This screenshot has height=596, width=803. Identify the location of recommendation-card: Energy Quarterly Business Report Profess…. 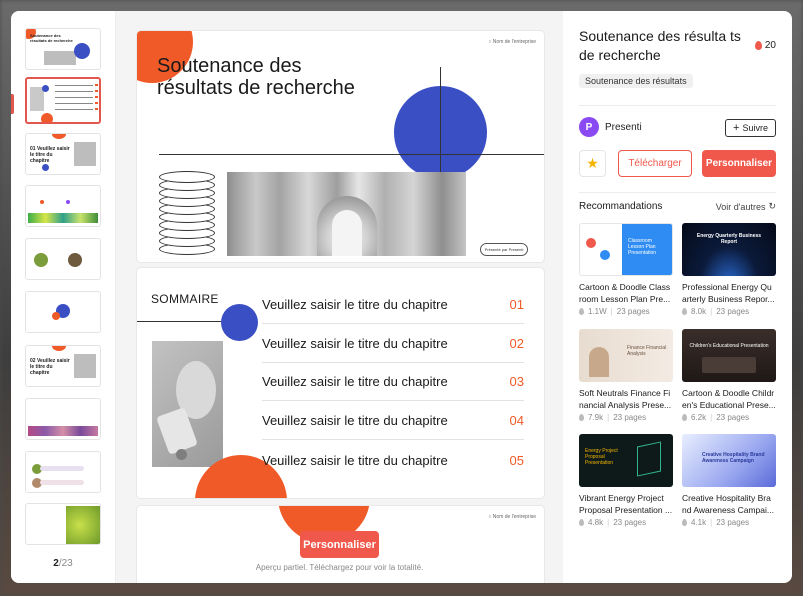
(729, 269).